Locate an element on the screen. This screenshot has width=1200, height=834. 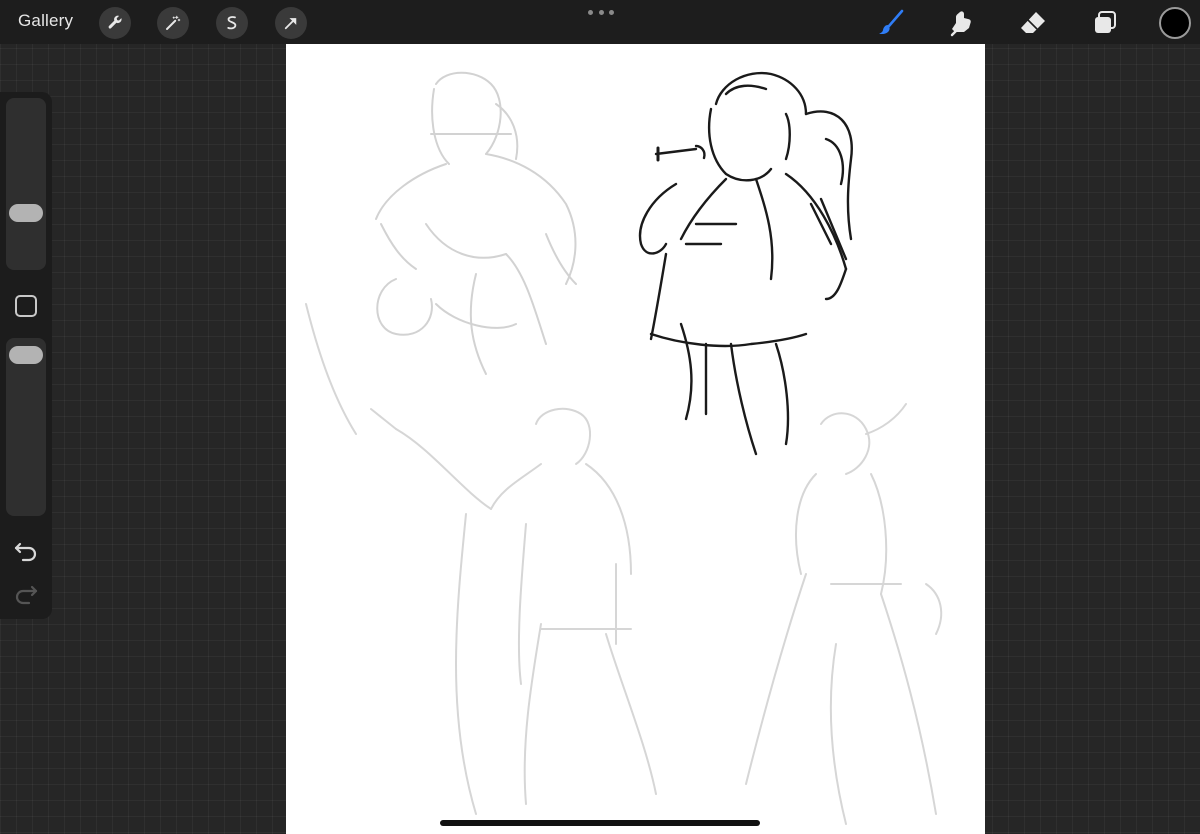
actions-button is located at coordinates (115, 23).